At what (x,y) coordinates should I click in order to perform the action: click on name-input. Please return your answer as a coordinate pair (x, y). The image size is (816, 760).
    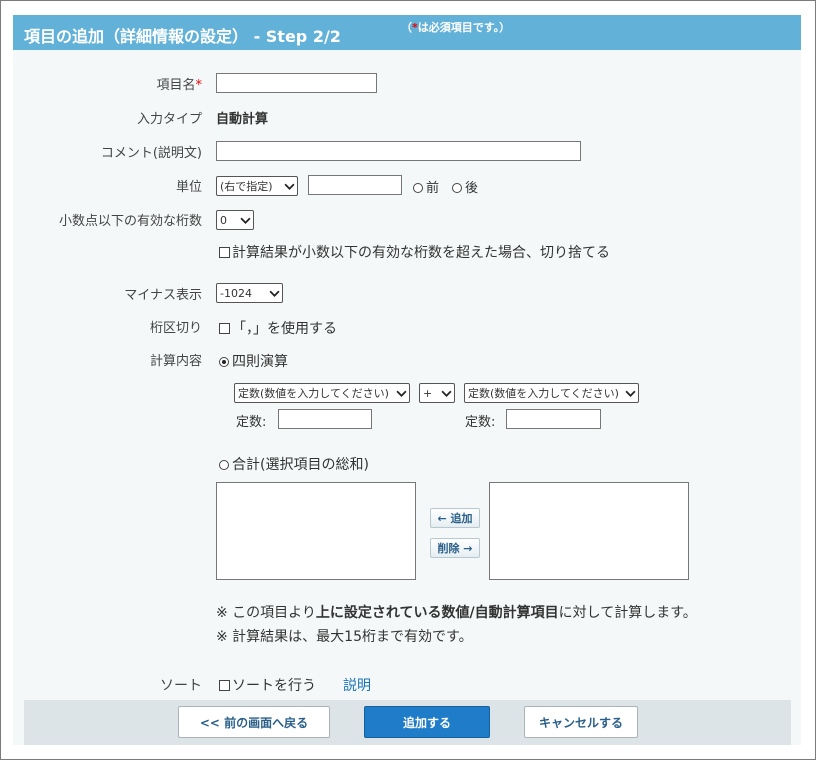
    Looking at the image, I should click on (296, 83).